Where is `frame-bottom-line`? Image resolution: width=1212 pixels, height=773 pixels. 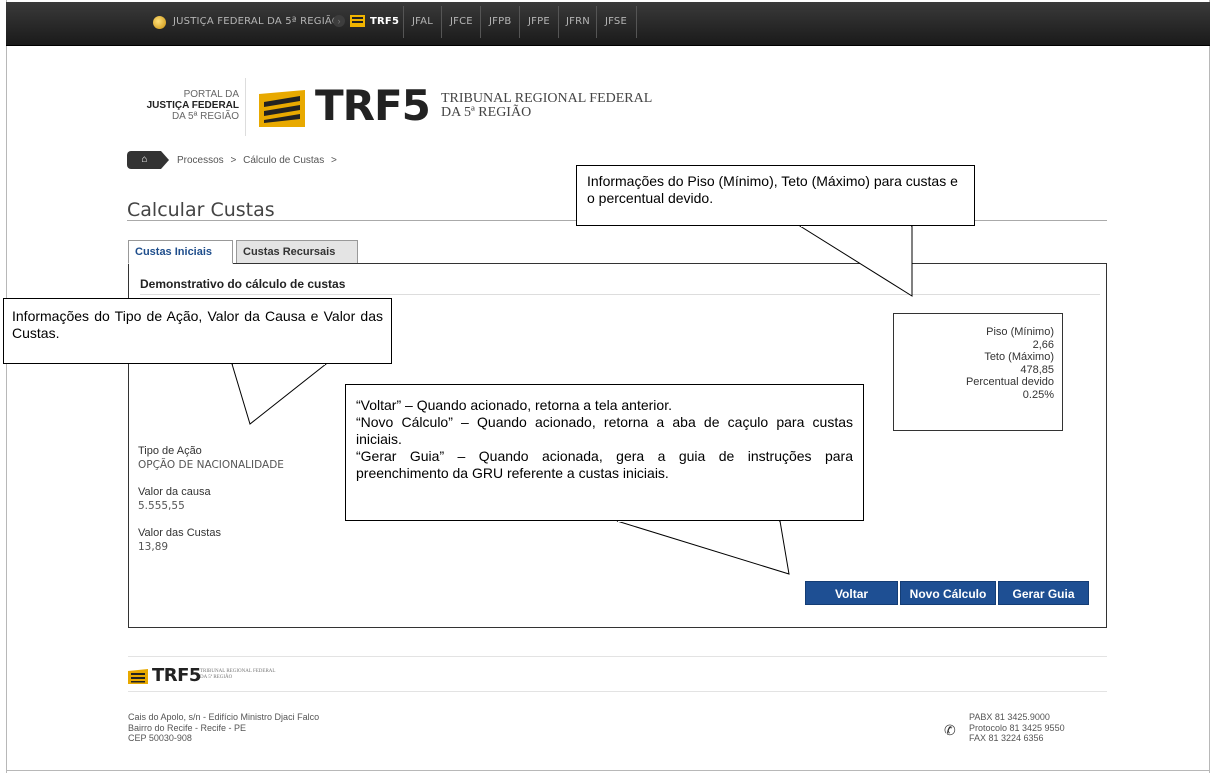
frame-bottom-line is located at coordinates (608, 770).